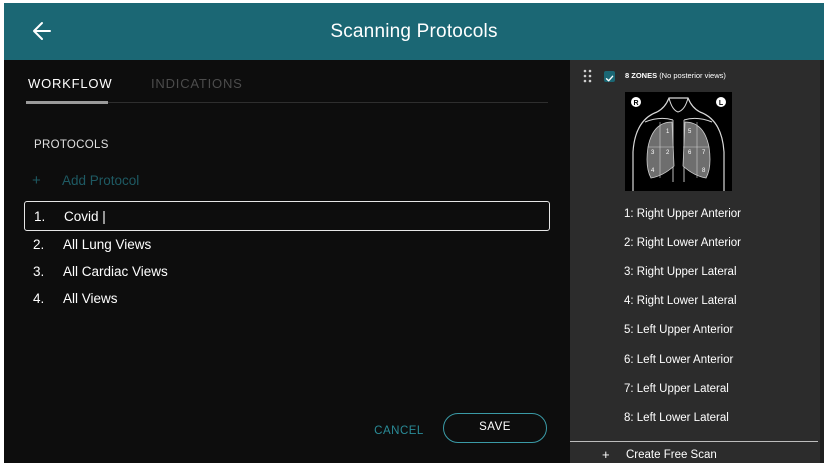 This screenshot has width=827, height=465. Describe the element at coordinates (680, 272) in the screenshot. I see `zone-item: 3: Right Upper Lateral` at that location.